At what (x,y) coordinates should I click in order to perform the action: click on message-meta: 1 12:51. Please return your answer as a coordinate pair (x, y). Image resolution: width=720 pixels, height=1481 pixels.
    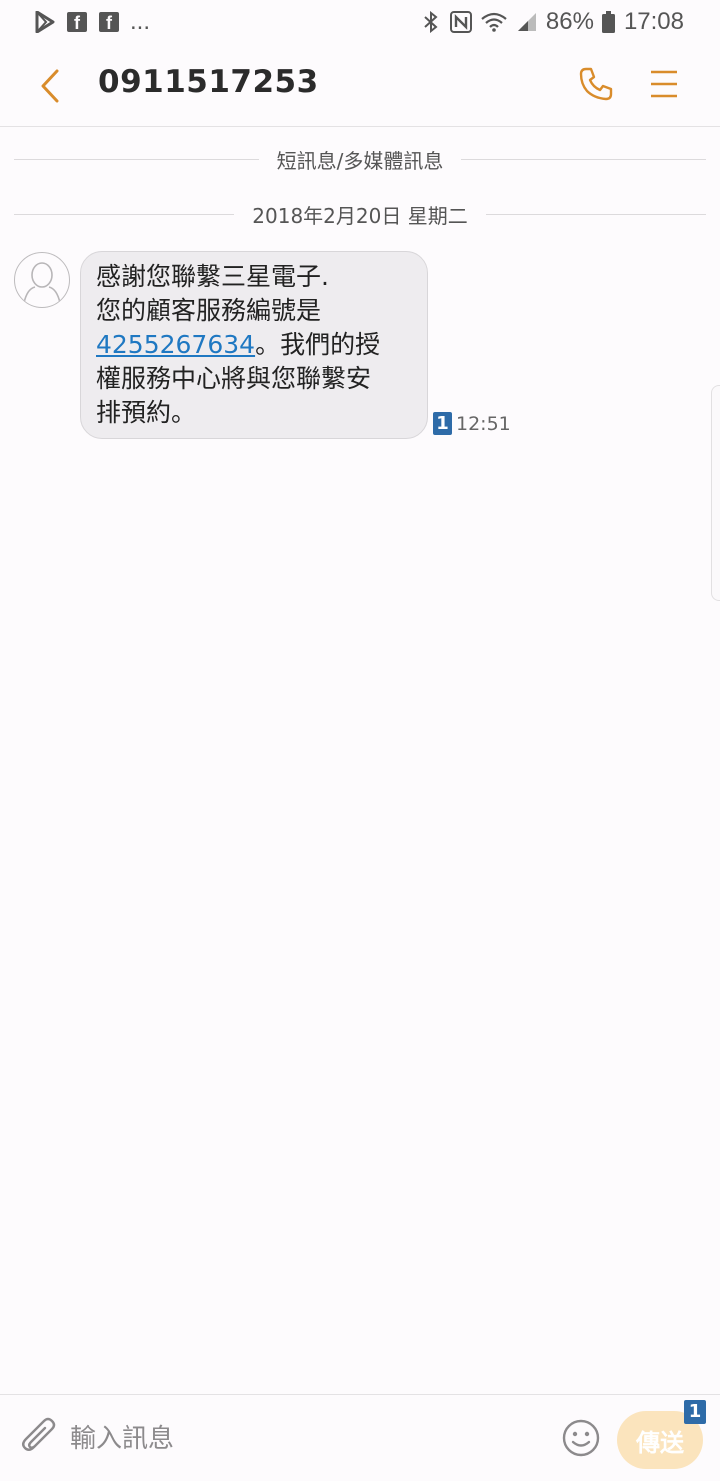
    Looking at the image, I should click on (472, 423).